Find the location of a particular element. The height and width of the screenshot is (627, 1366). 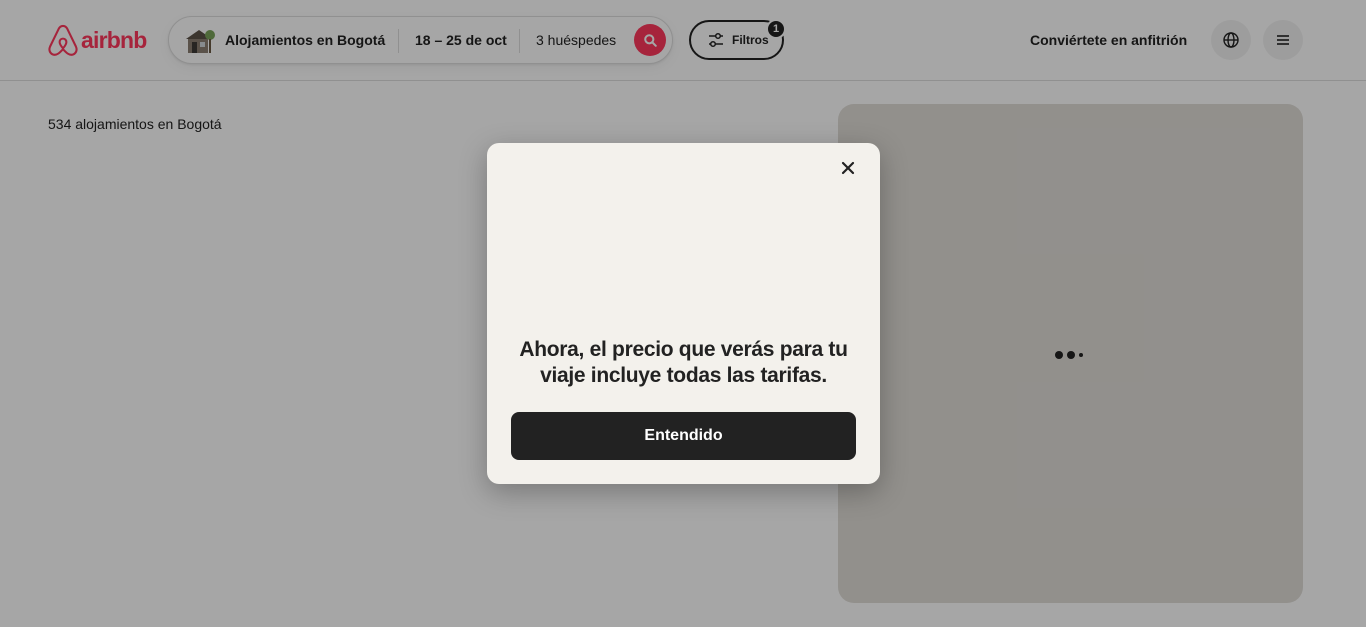

close-icon is located at coordinates (848, 168).